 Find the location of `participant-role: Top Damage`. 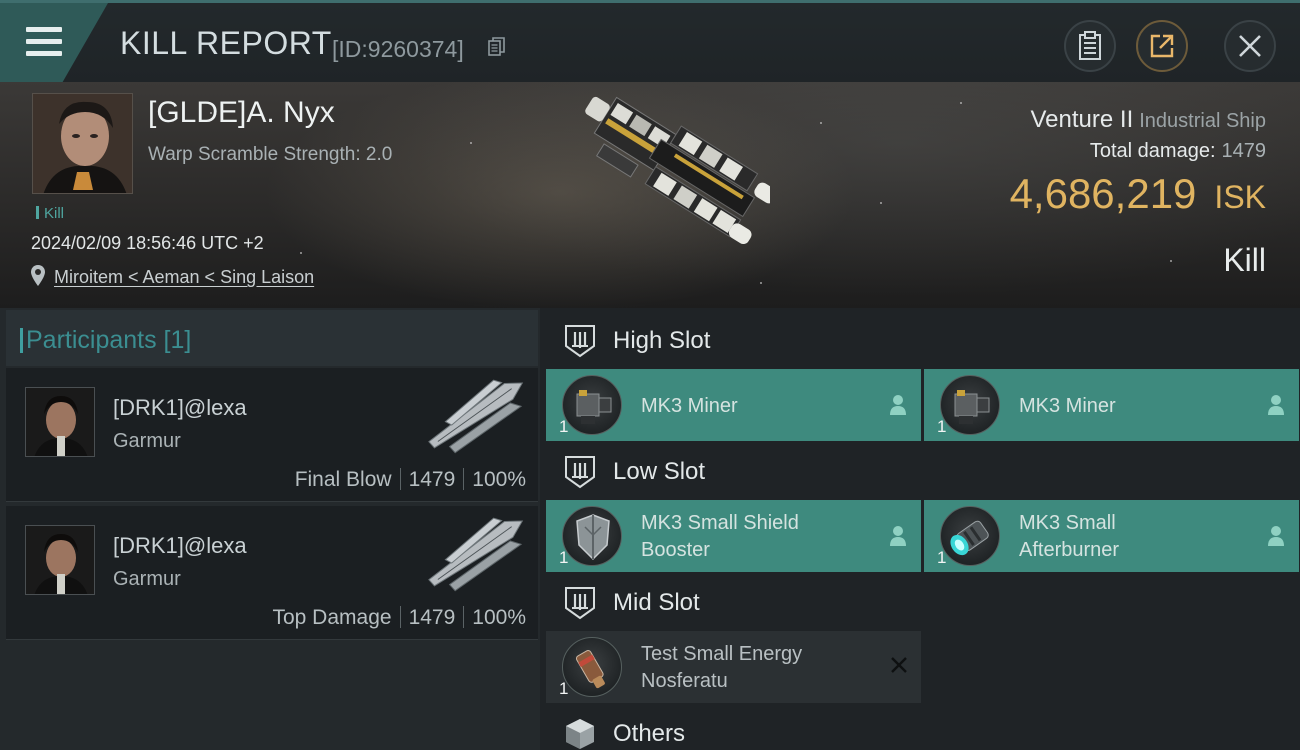

participant-role: Top Damage is located at coordinates (332, 617).